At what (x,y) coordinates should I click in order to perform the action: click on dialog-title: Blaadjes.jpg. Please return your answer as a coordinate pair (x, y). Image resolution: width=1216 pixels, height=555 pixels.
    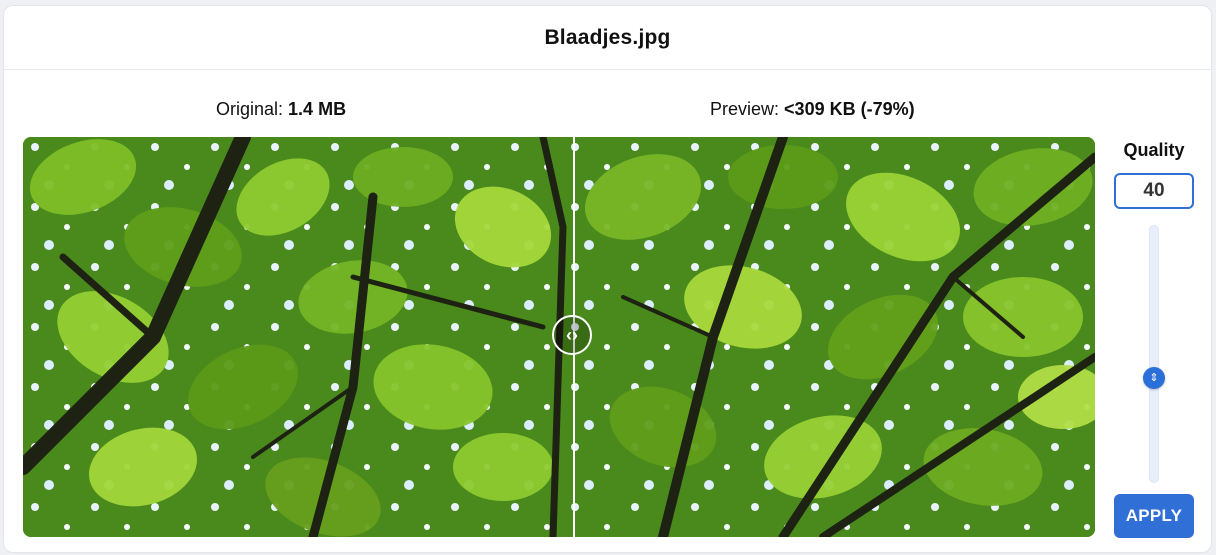
    Looking at the image, I should click on (607, 37).